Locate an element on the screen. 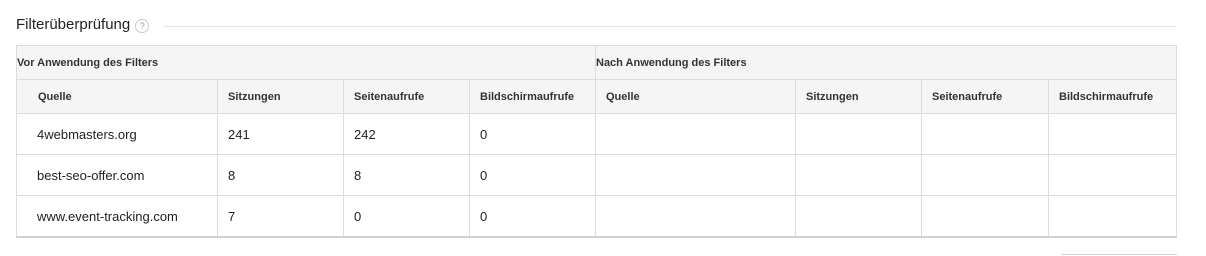 The image size is (1206, 256). column-header-source-after: Quelle is located at coordinates (695, 96).